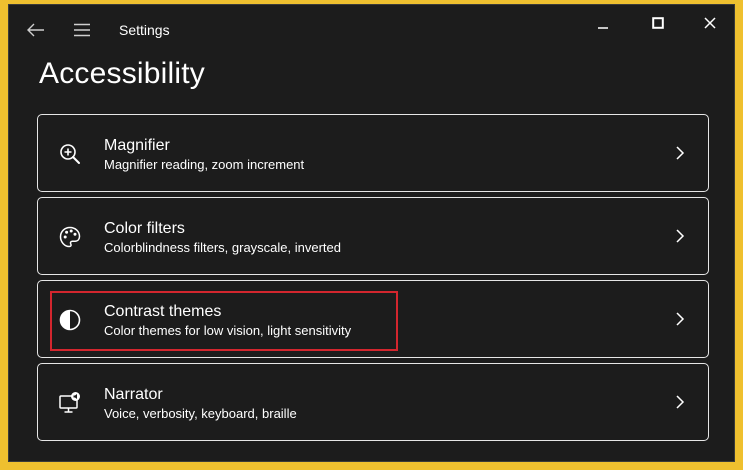 This screenshot has width=743, height=470. Describe the element at coordinates (603, 23) in the screenshot. I see `minimize-button` at that location.